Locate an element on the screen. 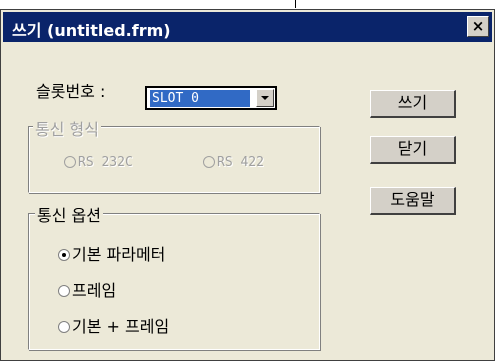 This screenshot has width=497, height=363. window-title: 쓰기 (untitled.frm) is located at coordinates (91, 30).